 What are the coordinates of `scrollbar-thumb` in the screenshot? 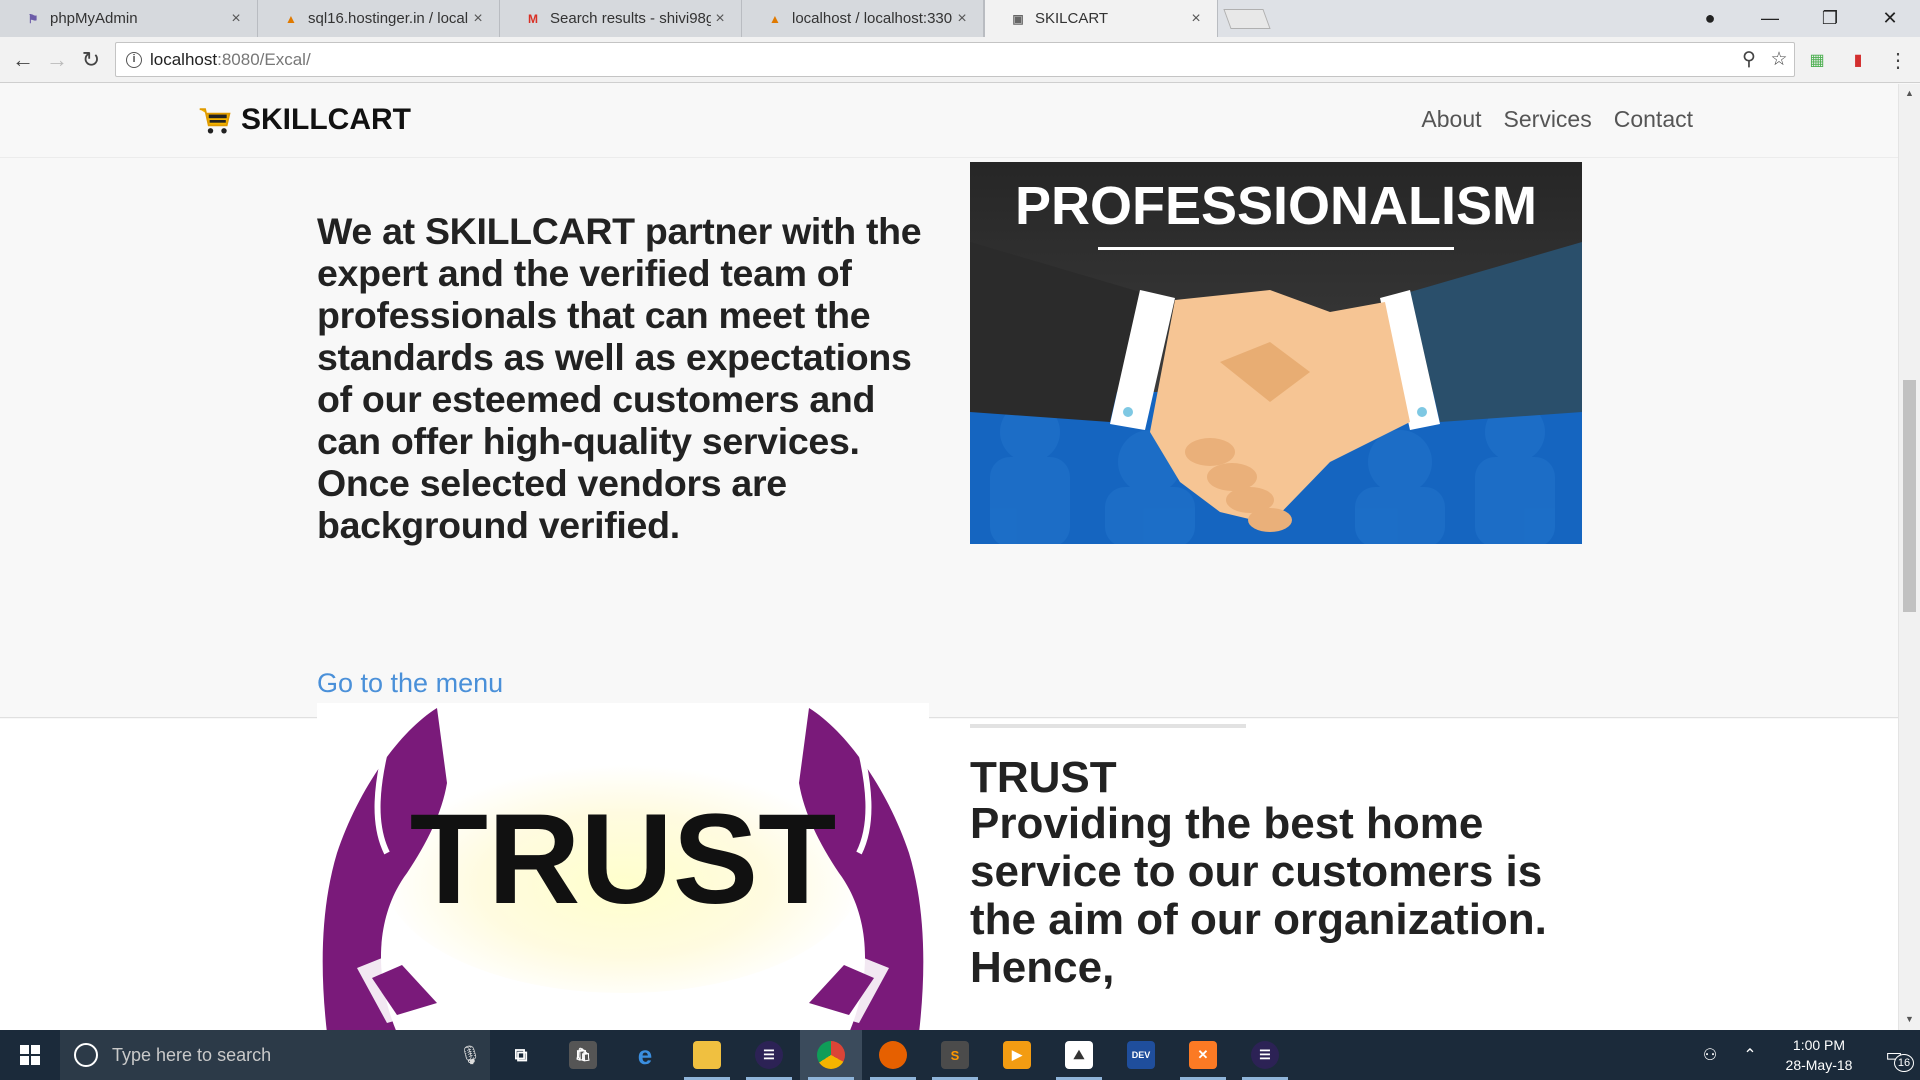 It's located at (1909, 496).